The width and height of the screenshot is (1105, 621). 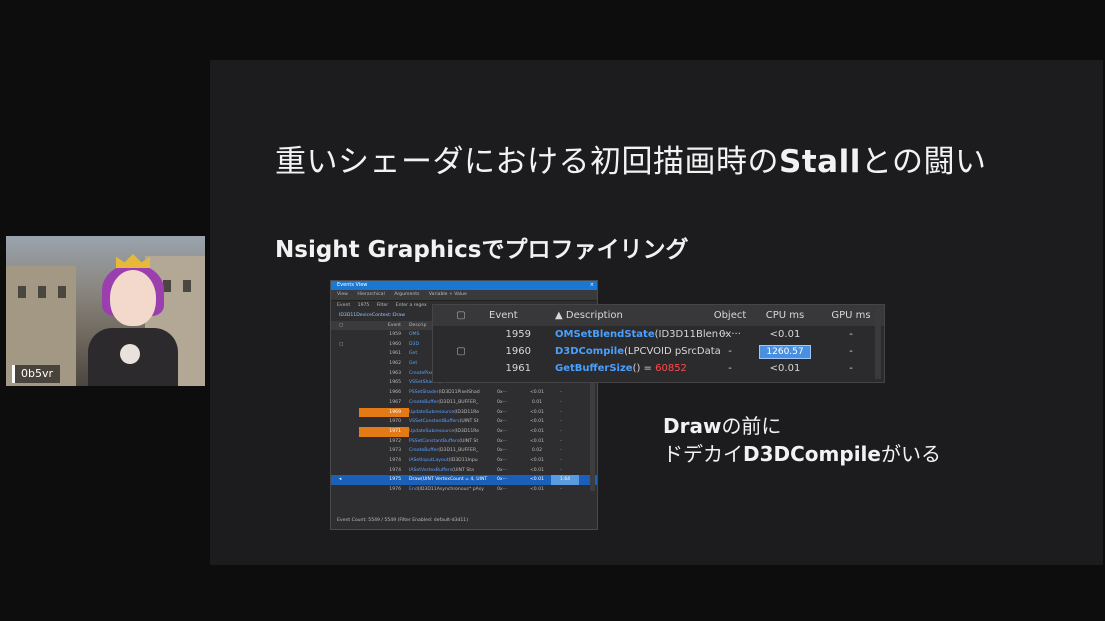 What do you see at coordinates (349, 480) in the screenshot?
I see `bookmark-icon: ◂` at bounding box center [349, 480].